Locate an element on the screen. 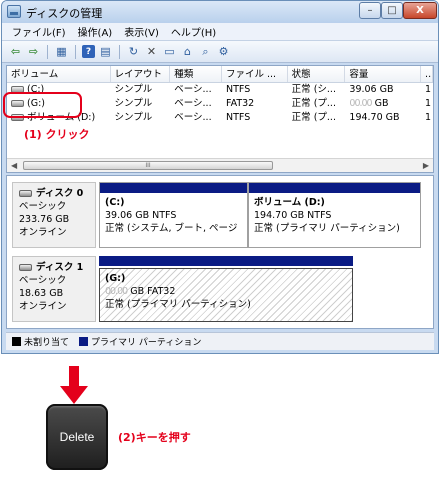 The width and height of the screenshot is (440, 477). column-capacity: 容量 is located at coordinates (383, 74).